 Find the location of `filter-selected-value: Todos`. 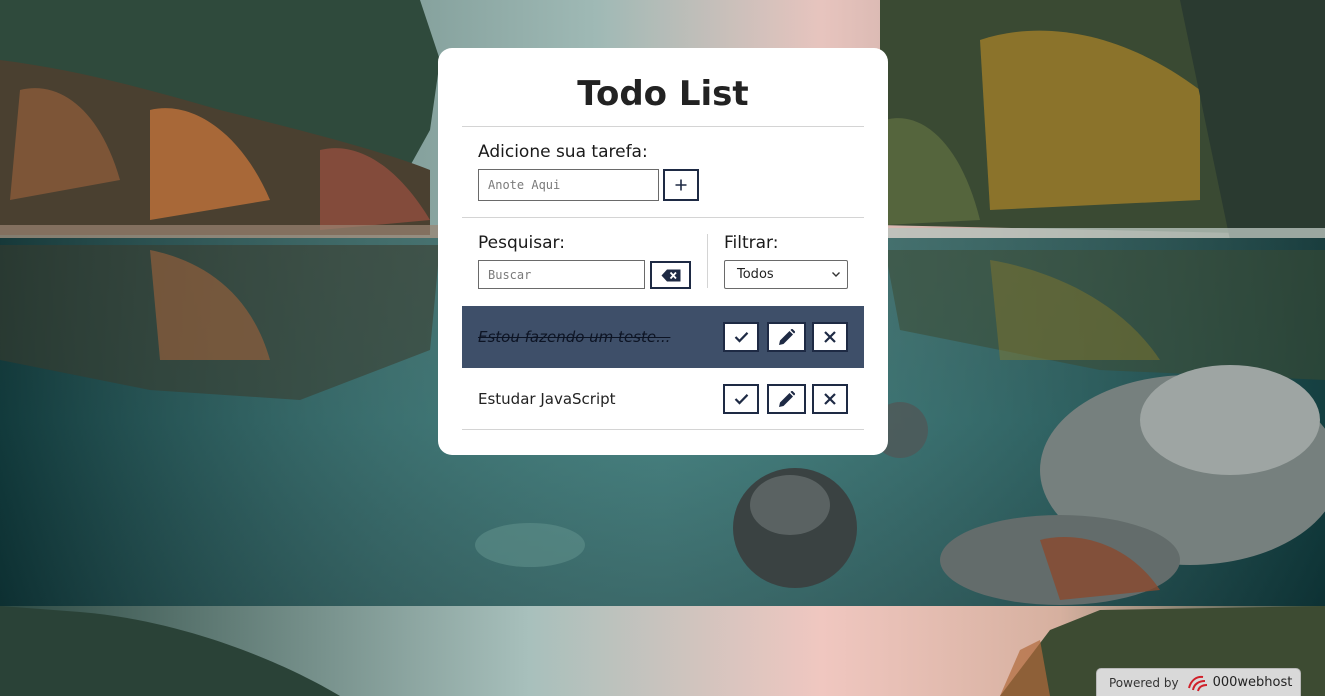

filter-selected-value: Todos is located at coordinates (755, 274).